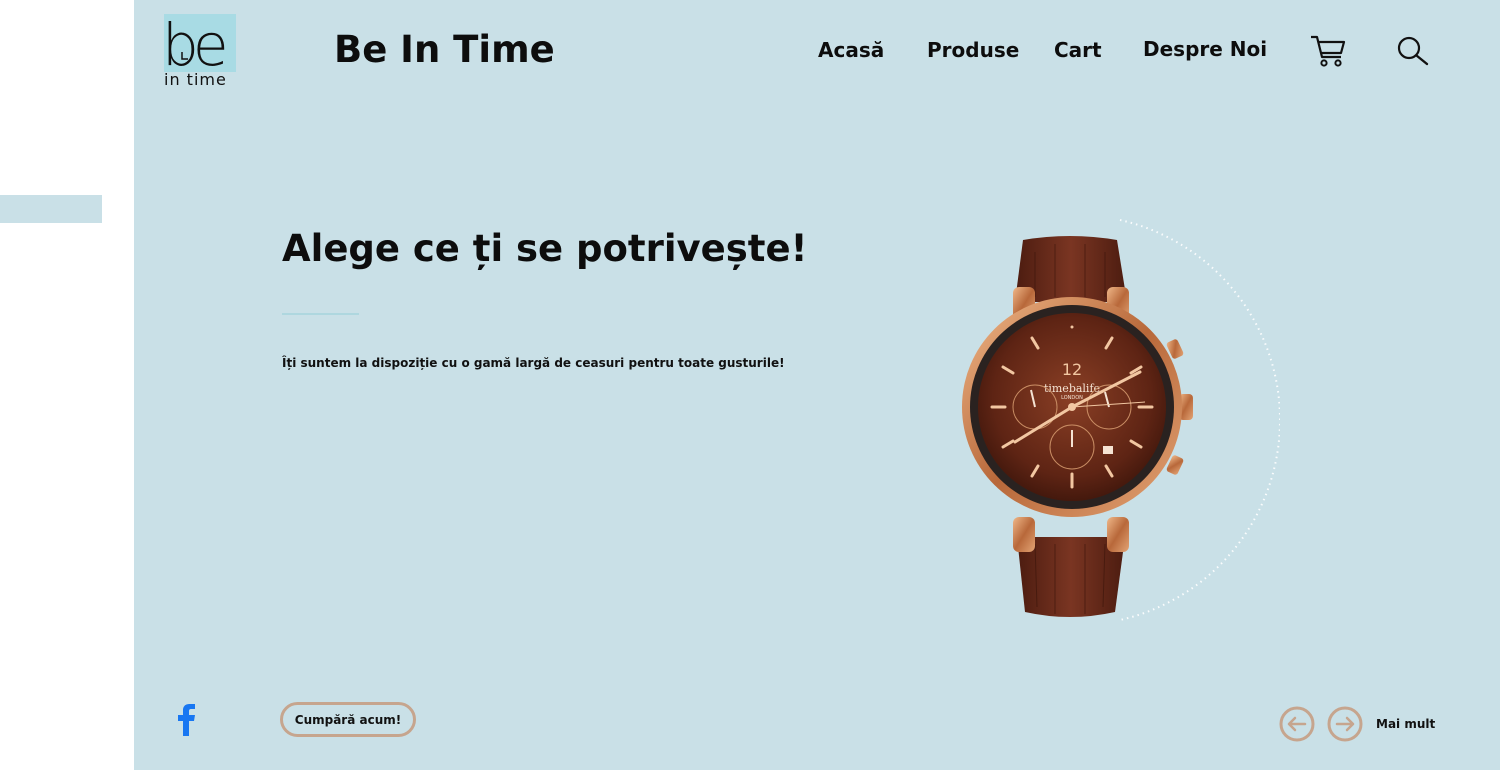  Describe the element at coordinates (1345, 724) in the screenshot. I see `arrow-right-icon` at that location.